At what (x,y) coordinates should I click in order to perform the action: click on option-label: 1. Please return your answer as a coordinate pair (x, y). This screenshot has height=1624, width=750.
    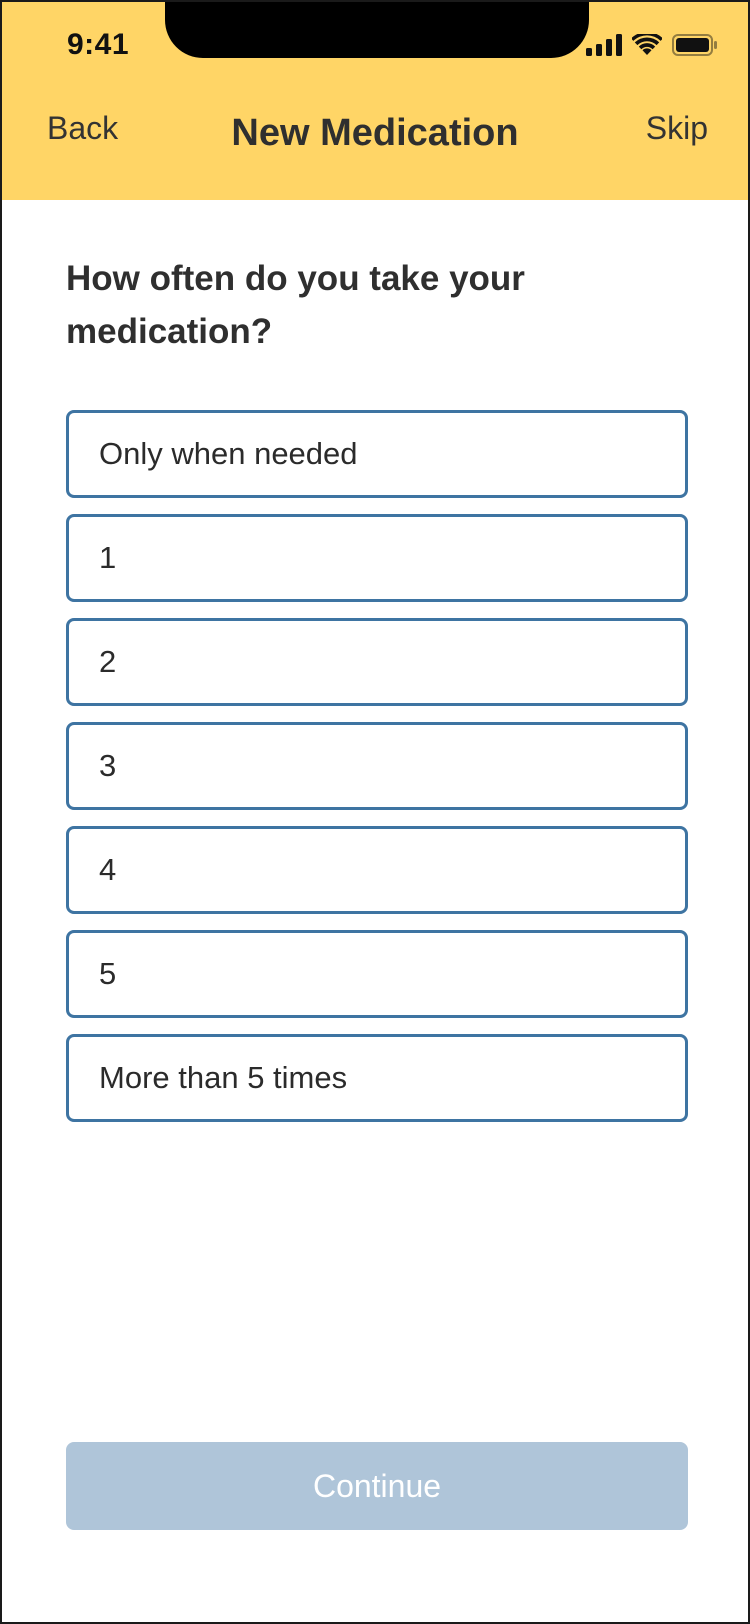
    Looking at the image, I should click on (108, 557).